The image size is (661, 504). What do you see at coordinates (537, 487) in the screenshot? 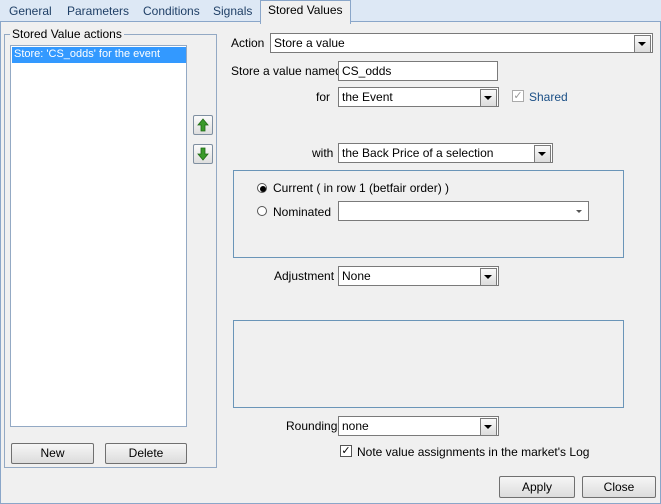
I see `apply-button: Apply` at bounding box center [537, 487].